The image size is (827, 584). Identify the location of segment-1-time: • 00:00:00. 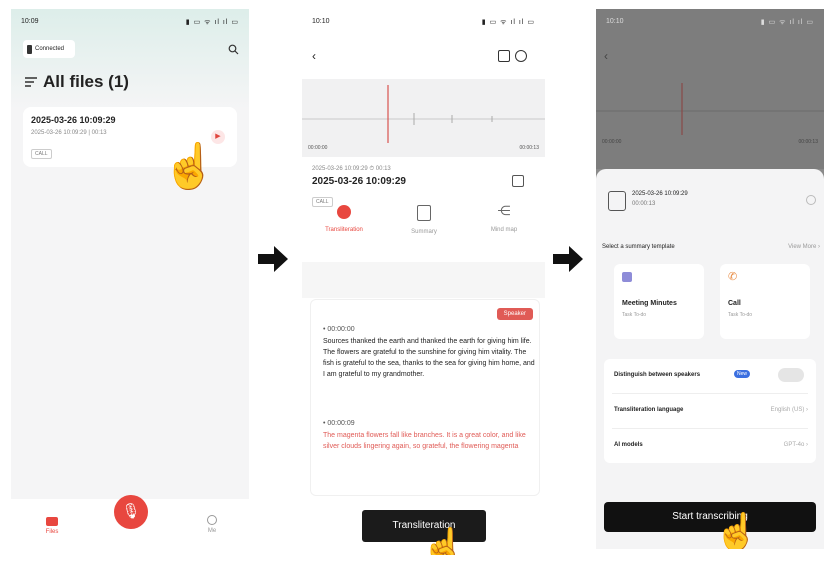
(339, 329).